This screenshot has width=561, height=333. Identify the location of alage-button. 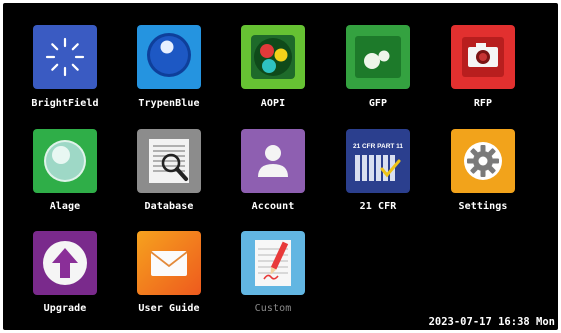
(65, 161).